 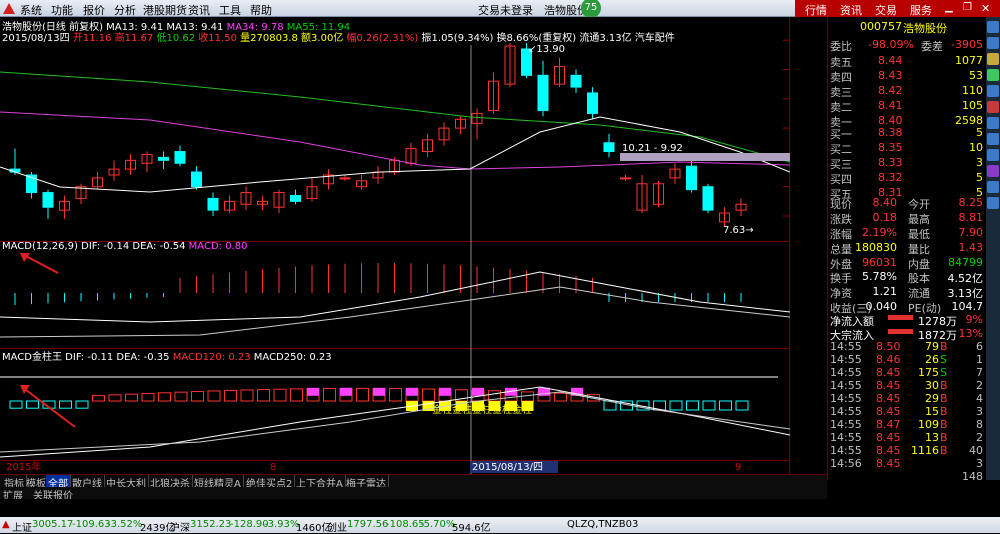 I want to click on bid-volume: 3, so click(x=979, y=162).